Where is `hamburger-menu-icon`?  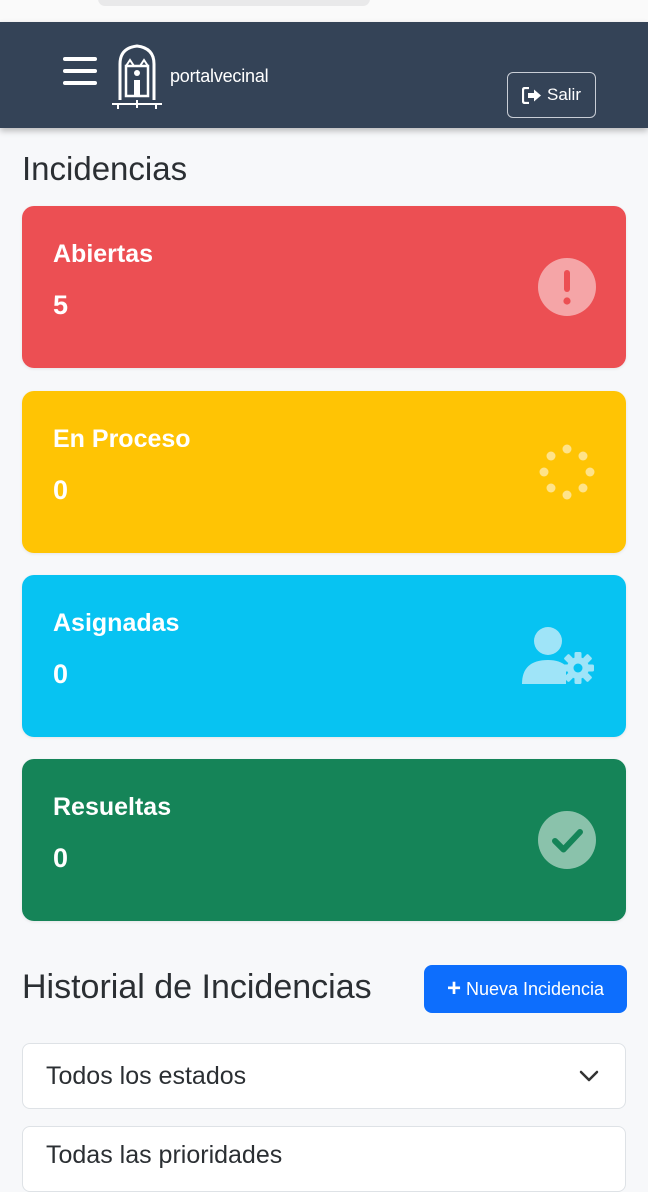
hamburger-menu-icon is located at coordinates (80, 71).